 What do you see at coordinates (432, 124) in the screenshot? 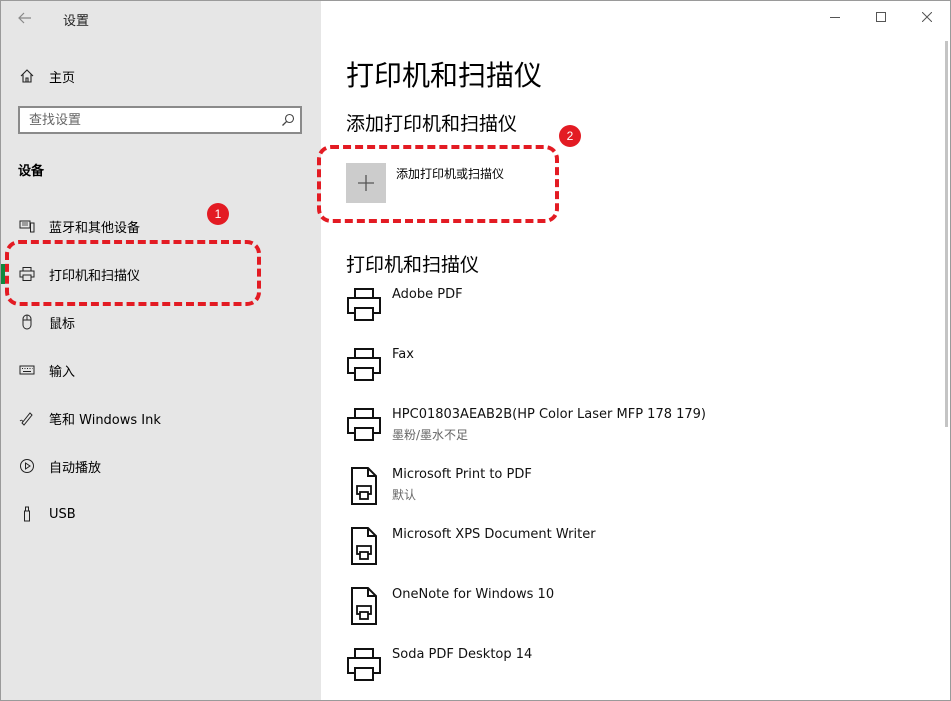
I see `add-section-heading: 添加打印机和扫描仪` at bounding box center [432, 124].